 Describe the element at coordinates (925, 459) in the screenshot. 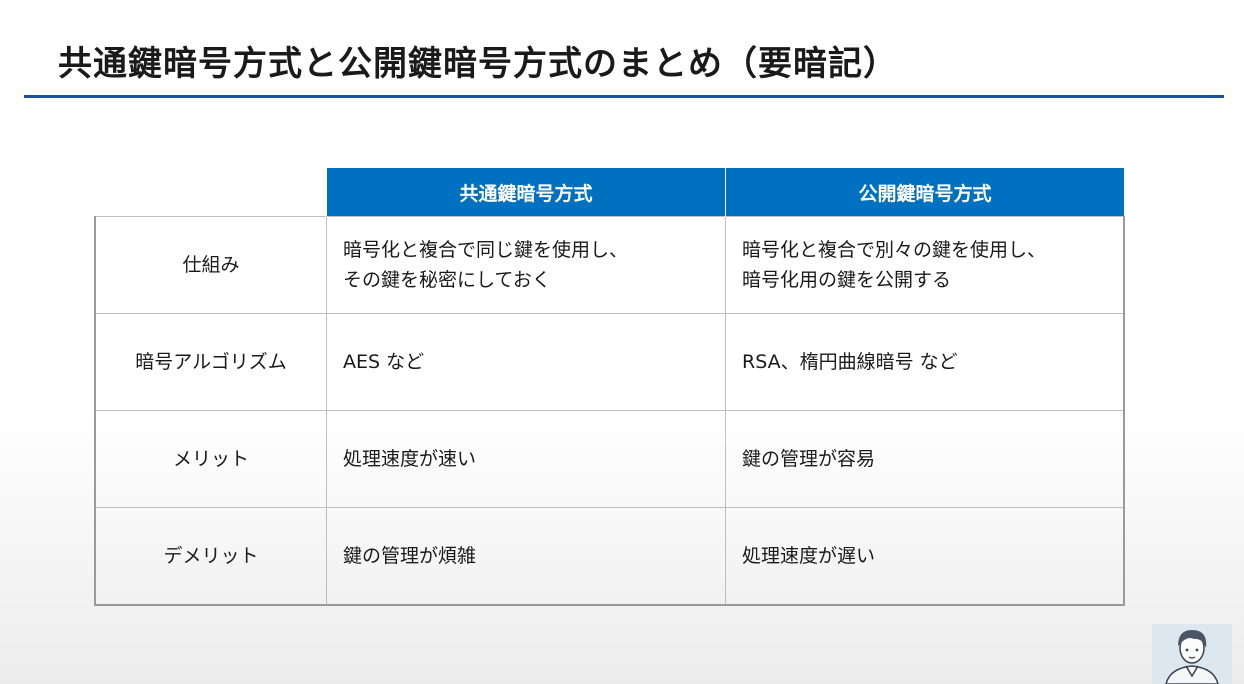

I see `public-key-cell: 鍵の管理が容易` at that location.